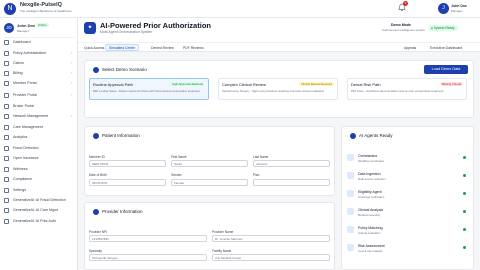 This screenshot has height=270, width=480. I want to click on agent-name: Data Ingestion, so click(369, 174).